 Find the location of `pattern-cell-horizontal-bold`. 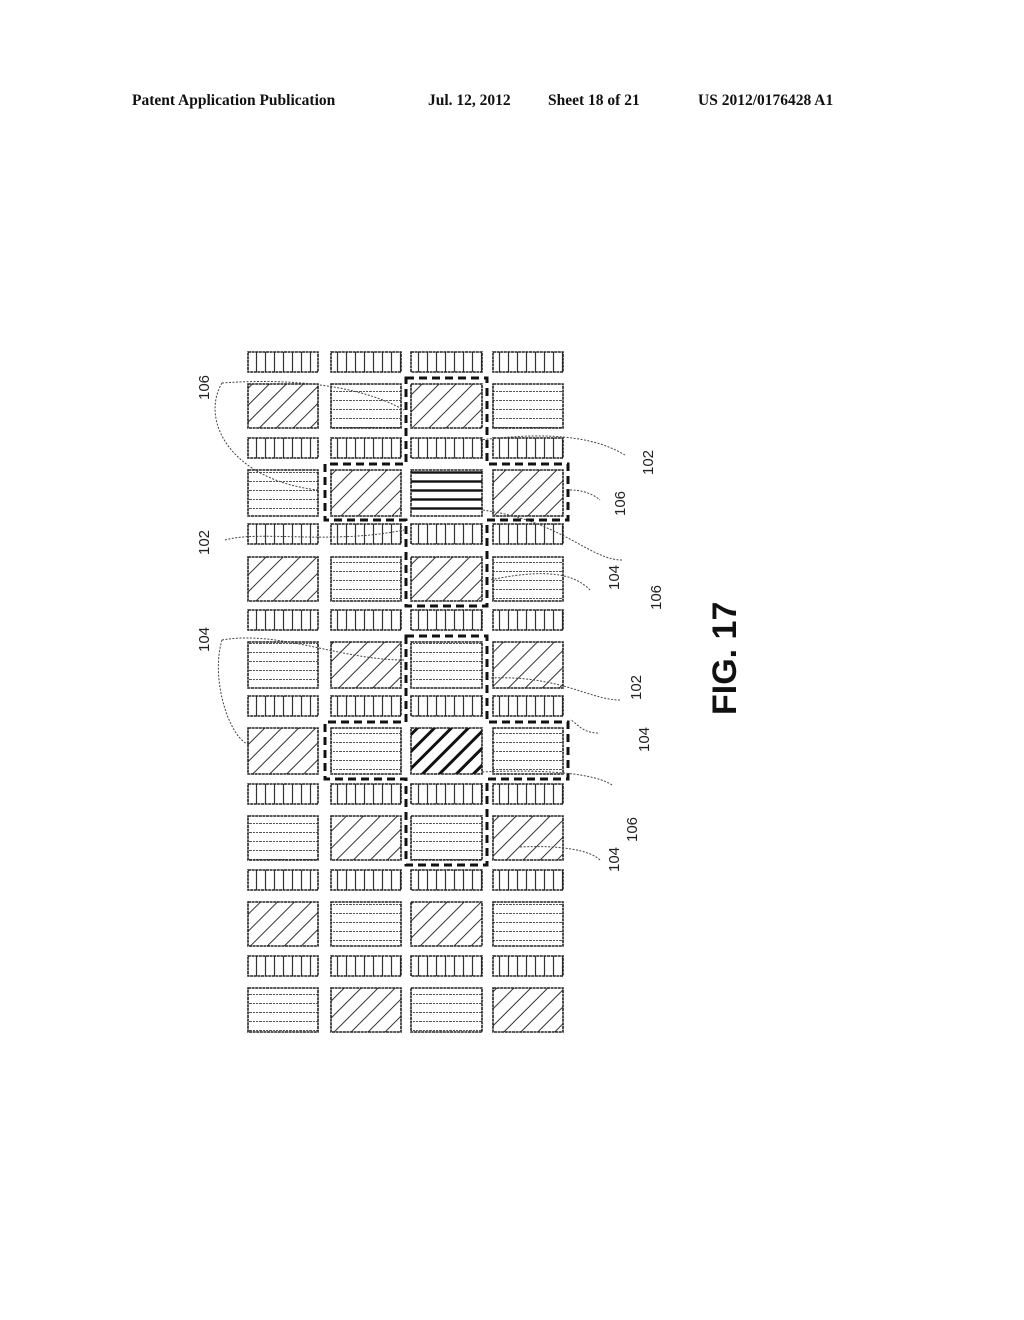

pattern-cell-horizontal-bold is located at coordinates (446, 493).